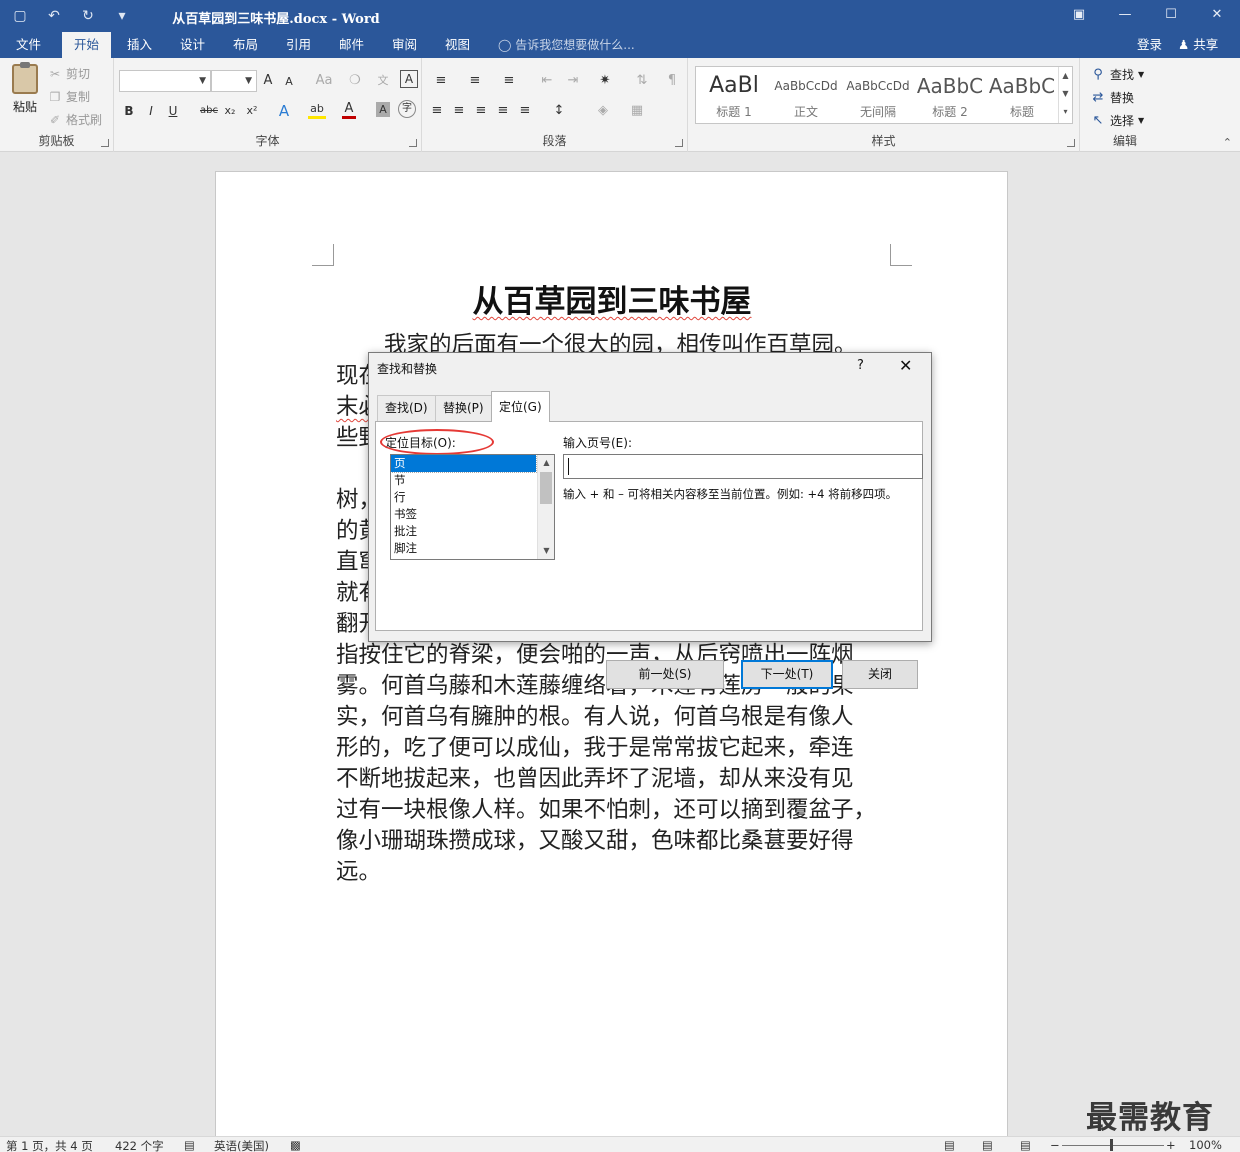  What do you see at coordinates (351, 45) in the screenshot?
I see `tab-mailings: 邮件` at bounding box center [351, 45].